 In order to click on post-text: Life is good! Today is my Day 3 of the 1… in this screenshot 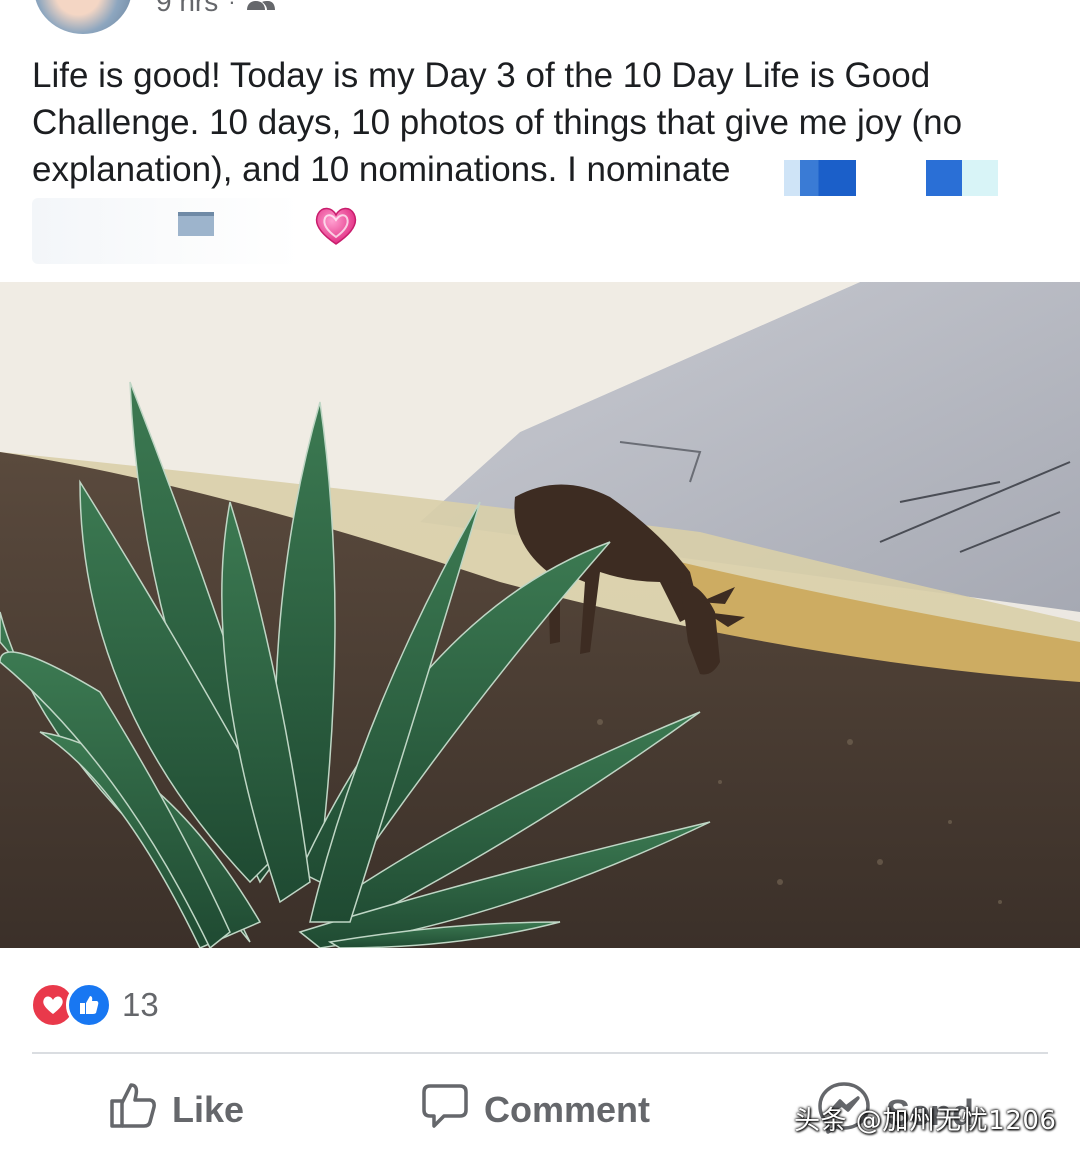, I will do `click(497, 122)`.